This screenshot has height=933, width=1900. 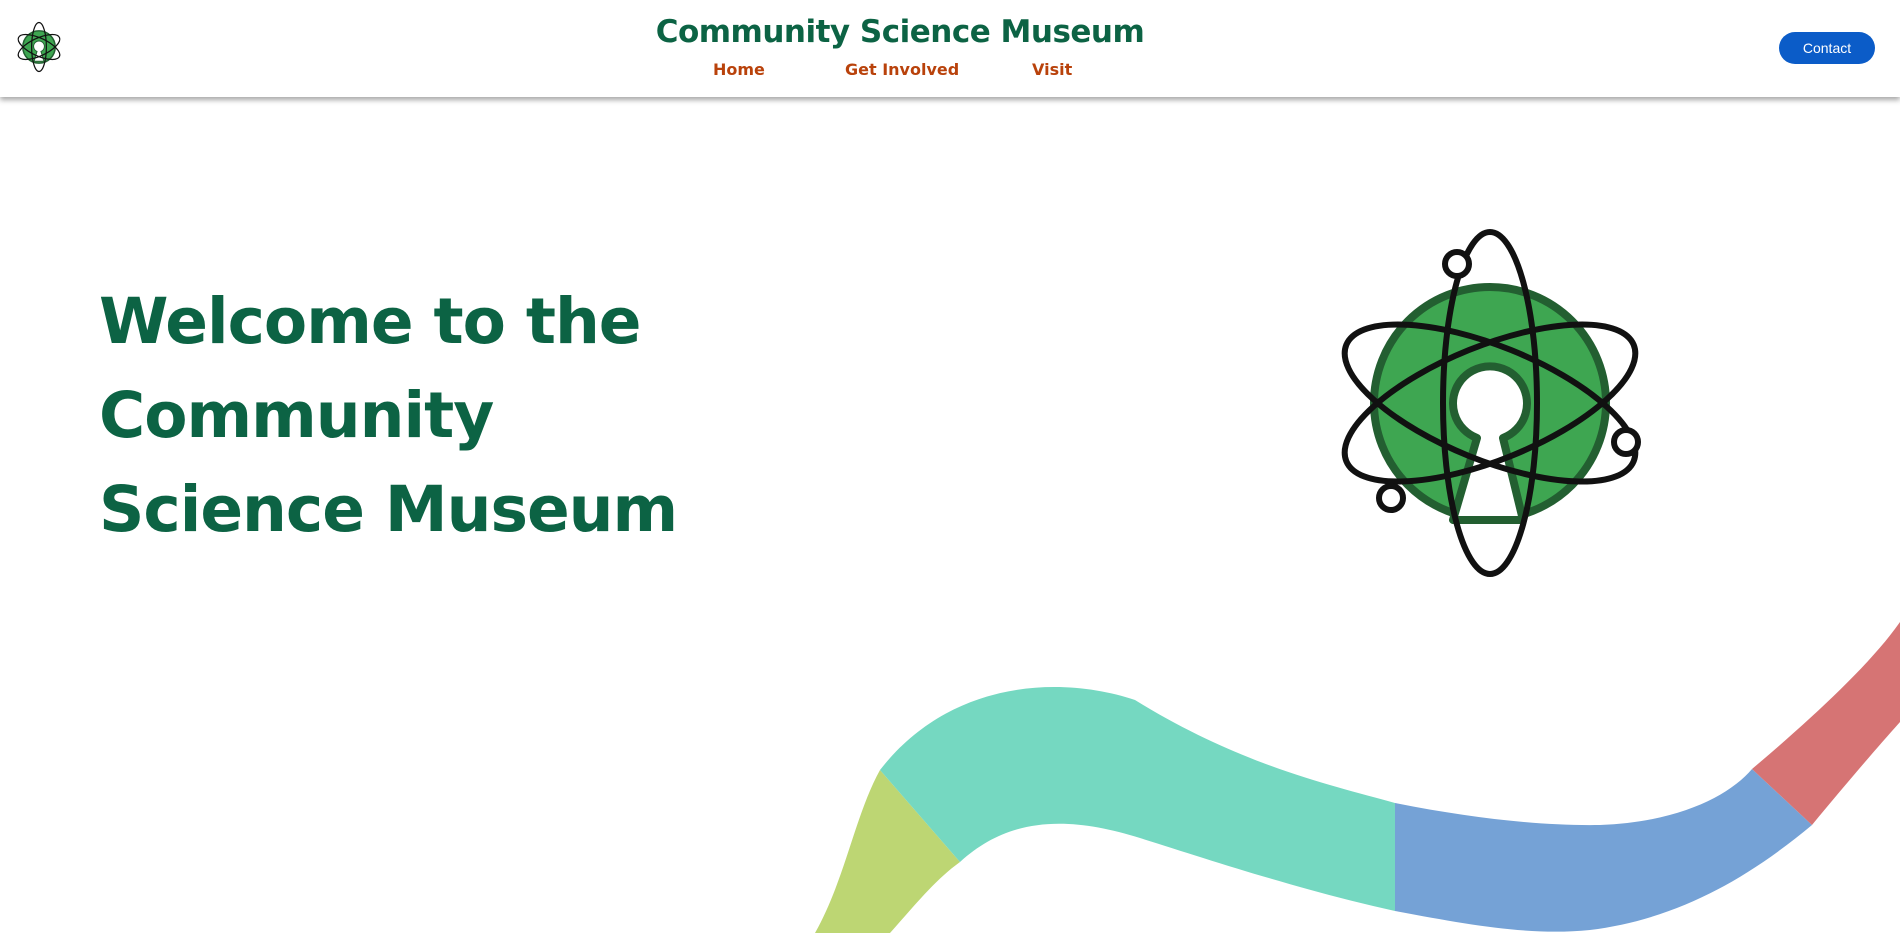 What do you see at coordinates (902, 69) in the screenshot?
I see `nav-get-involved-link: Get Involved` at bounding box center [902, 69].